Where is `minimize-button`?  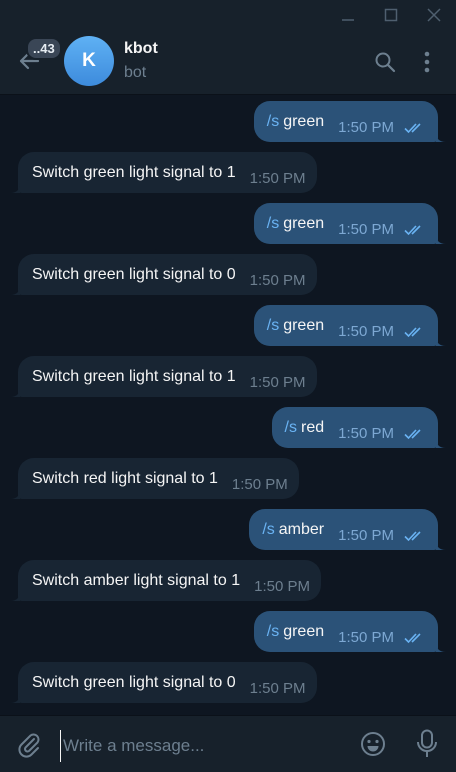 minimize-button is located at coordinates (348, 14).